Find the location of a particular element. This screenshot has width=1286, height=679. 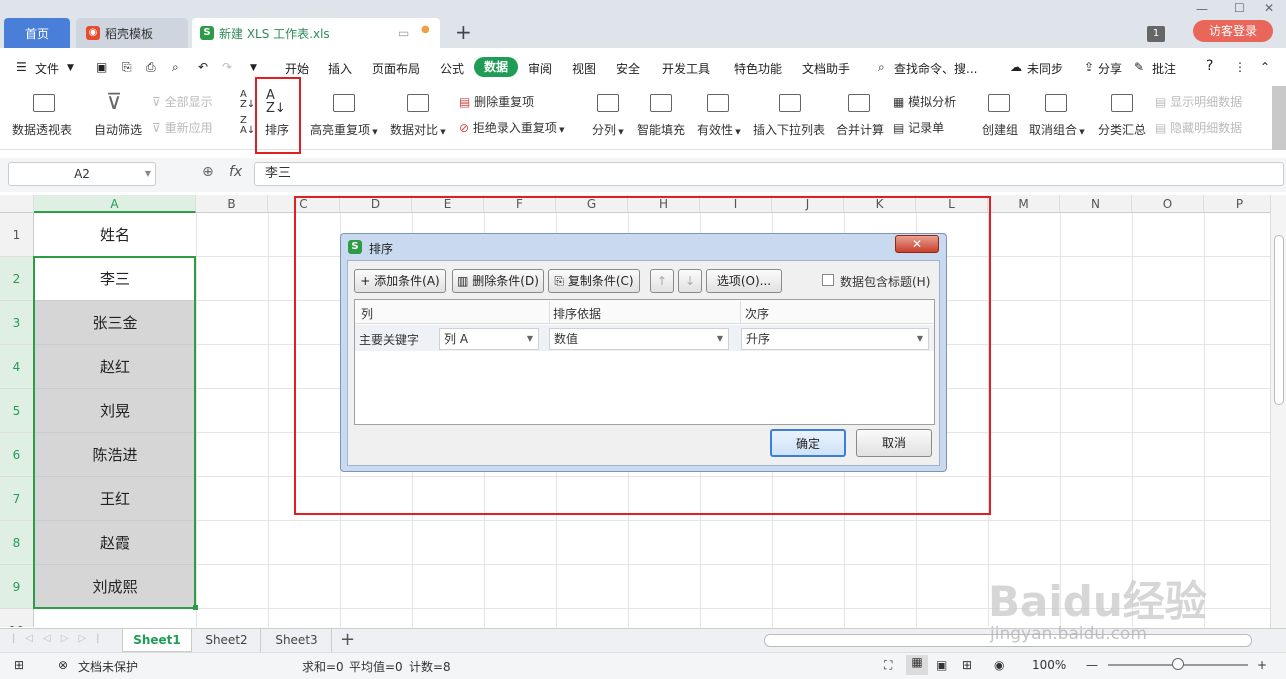

collapse-ribbon-icon: ⌃ is located at coordinates (1265, 67).